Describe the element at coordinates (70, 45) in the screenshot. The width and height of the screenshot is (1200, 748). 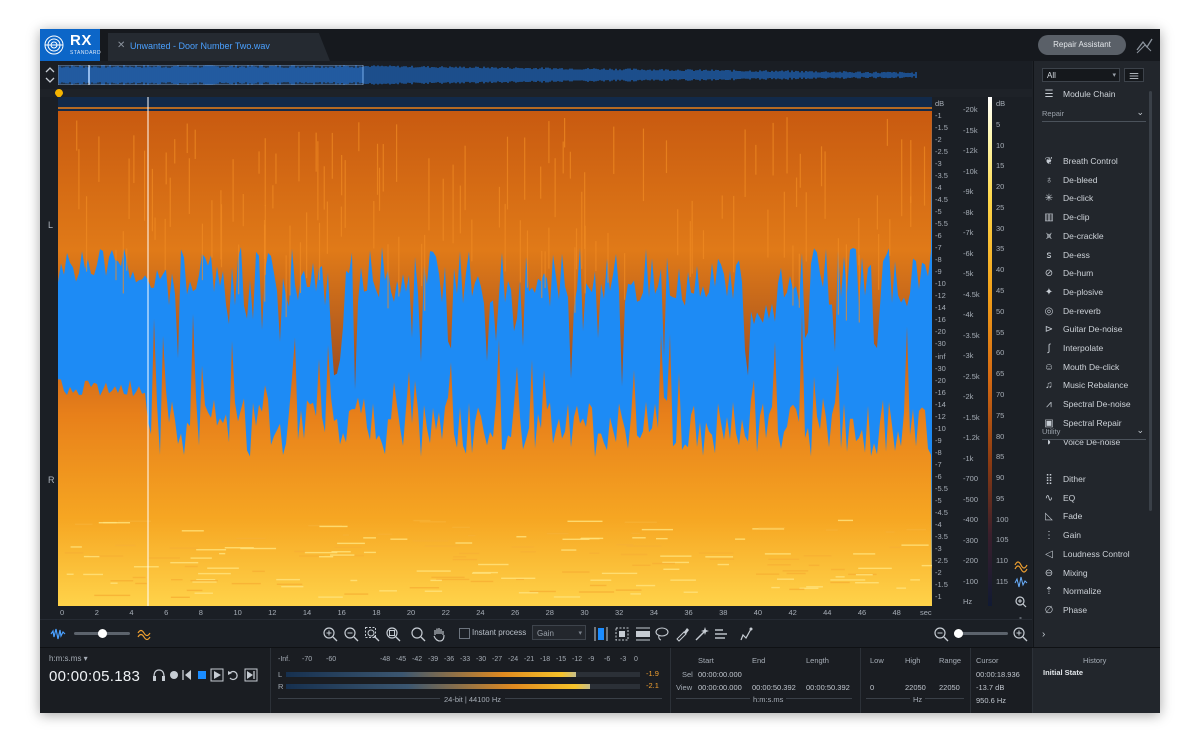
I see `rx-logo: RX STANDARD` at that location.